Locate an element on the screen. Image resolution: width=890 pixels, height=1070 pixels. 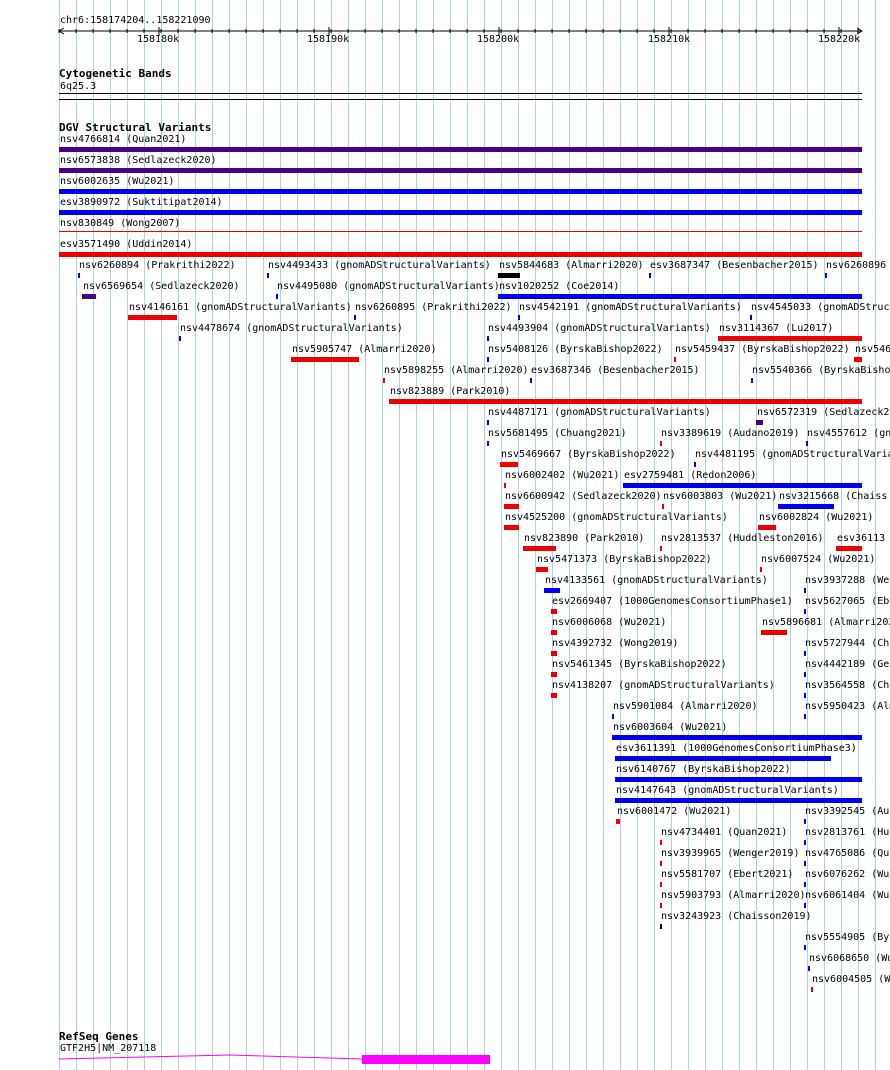
dgv-feature-label: nsv4487171 (gnomADStructuralVariants) is located at coordinates (599, 412).